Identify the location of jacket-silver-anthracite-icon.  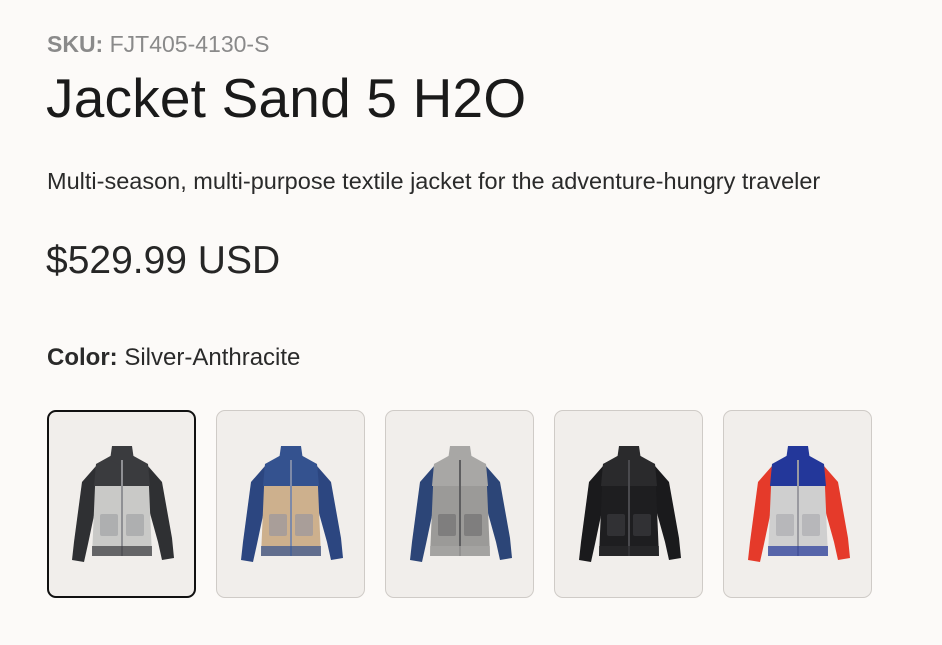
(122, 504).